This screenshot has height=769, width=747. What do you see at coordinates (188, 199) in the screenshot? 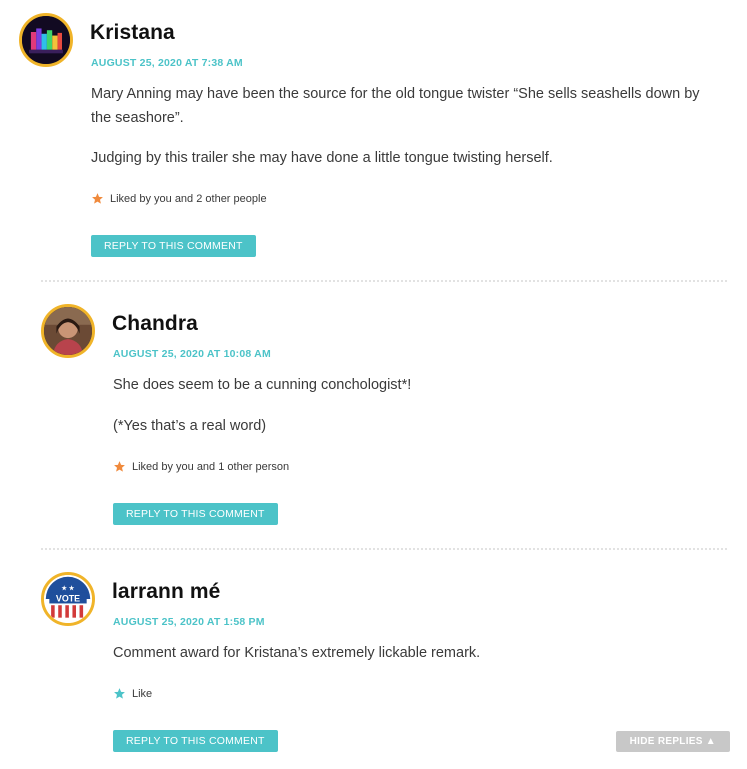
I see `likes-text: Liked by you and 2 other people` at bounding box center [188, 199].